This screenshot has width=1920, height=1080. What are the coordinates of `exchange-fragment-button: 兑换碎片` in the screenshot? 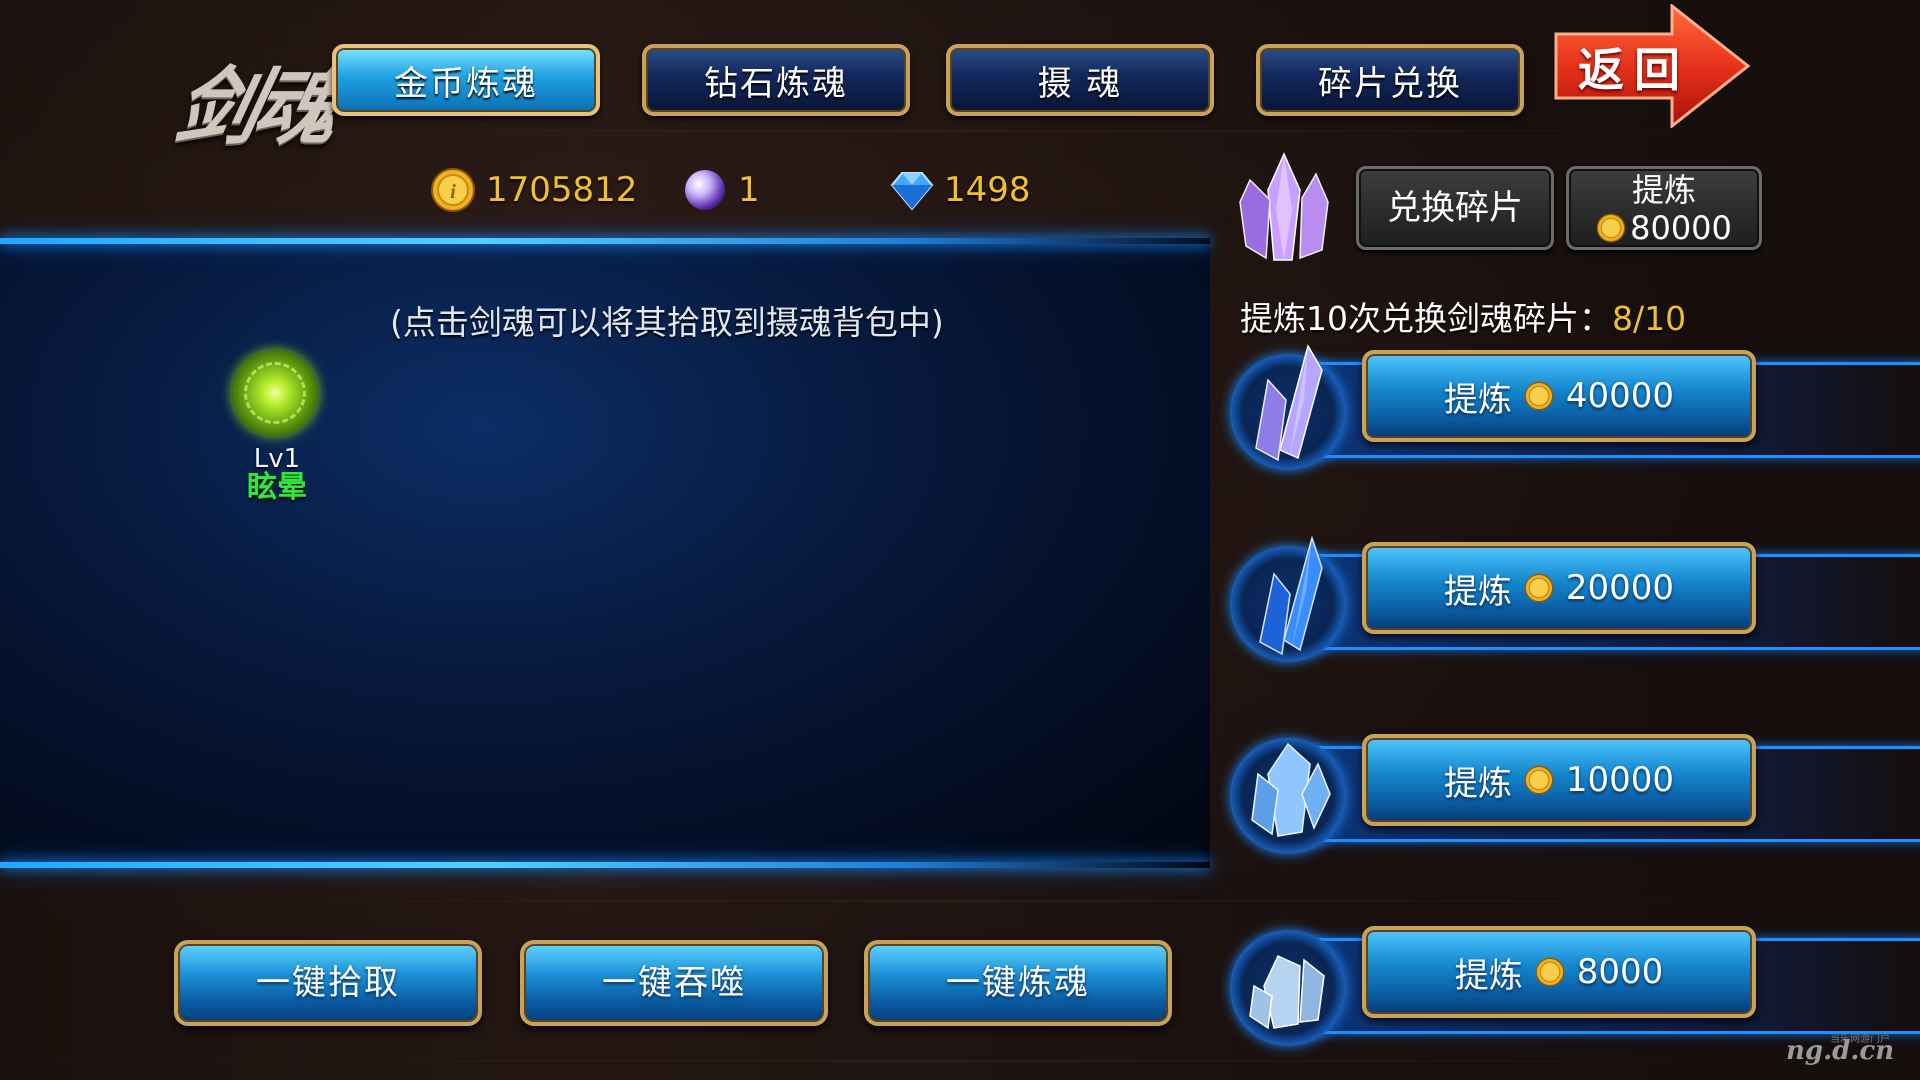 It's located at (1455, 208).